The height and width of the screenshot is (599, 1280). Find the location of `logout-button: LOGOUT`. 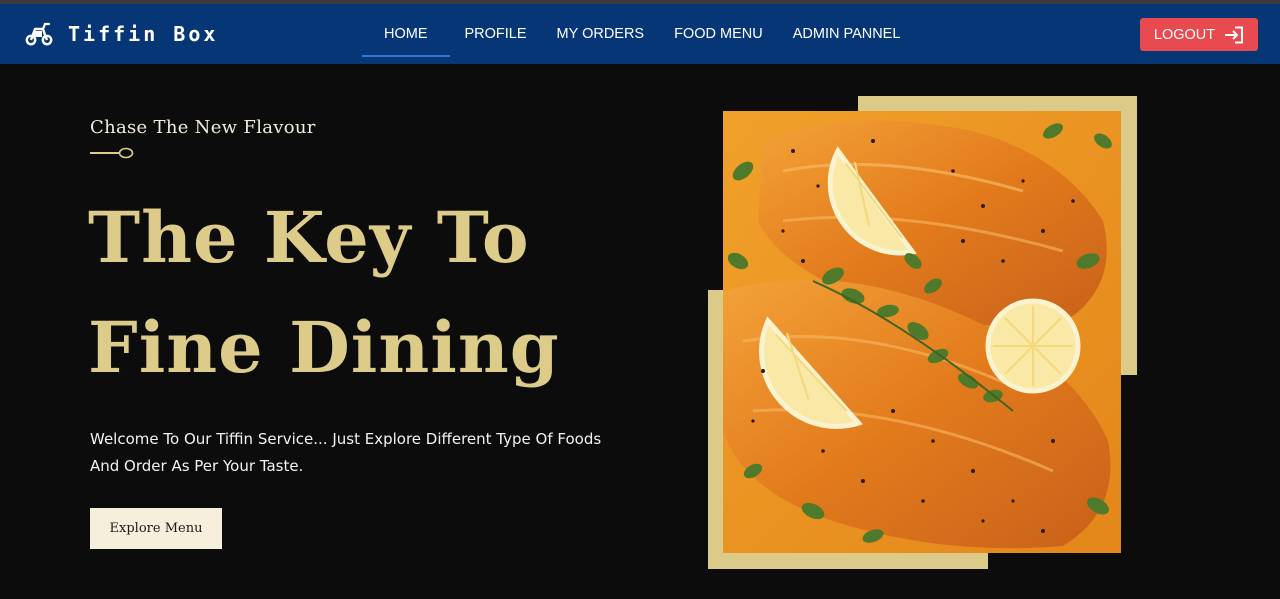

logout-button: LOGOUT is located at coordinates (1199, 34).